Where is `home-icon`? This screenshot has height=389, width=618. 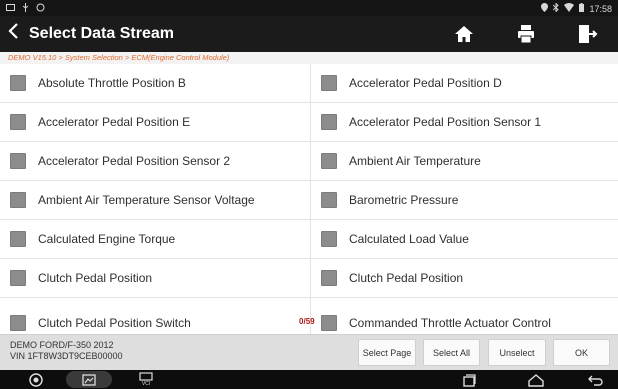 home-icon is located at coordinates (464, 34).